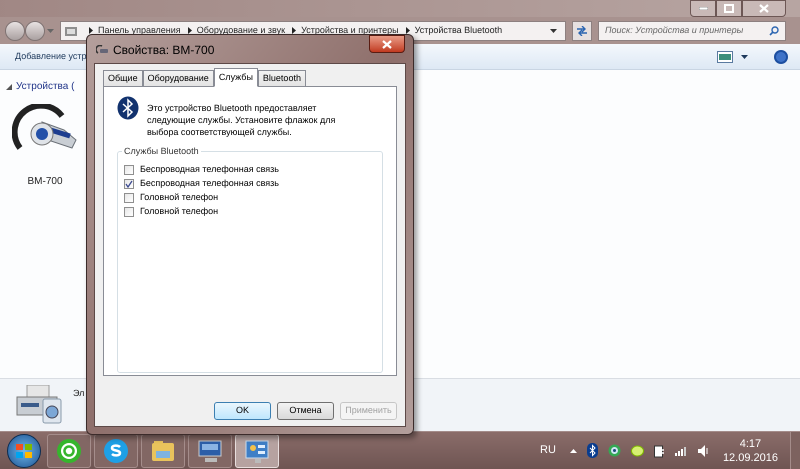 The width and height of the screenshot is (800, 469). I want to click on view-icon, so click(725, 56).